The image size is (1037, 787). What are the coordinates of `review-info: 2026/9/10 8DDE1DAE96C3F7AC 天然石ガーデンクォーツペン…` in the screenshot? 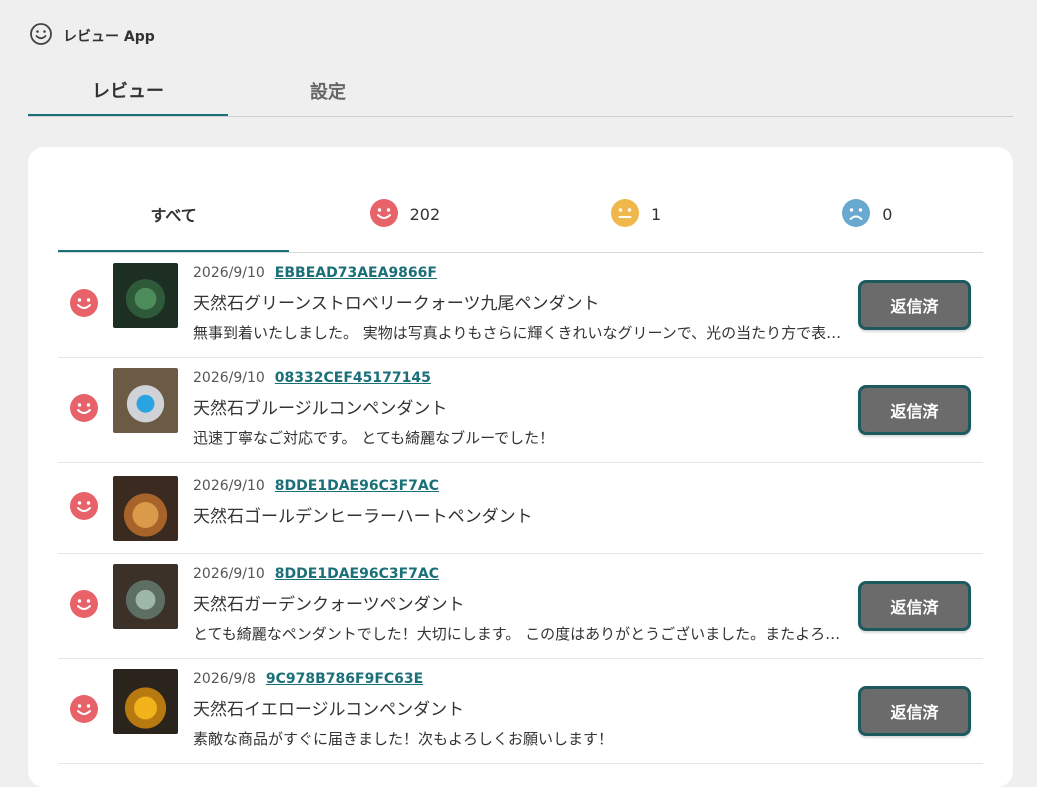 It's located at (518, 604).